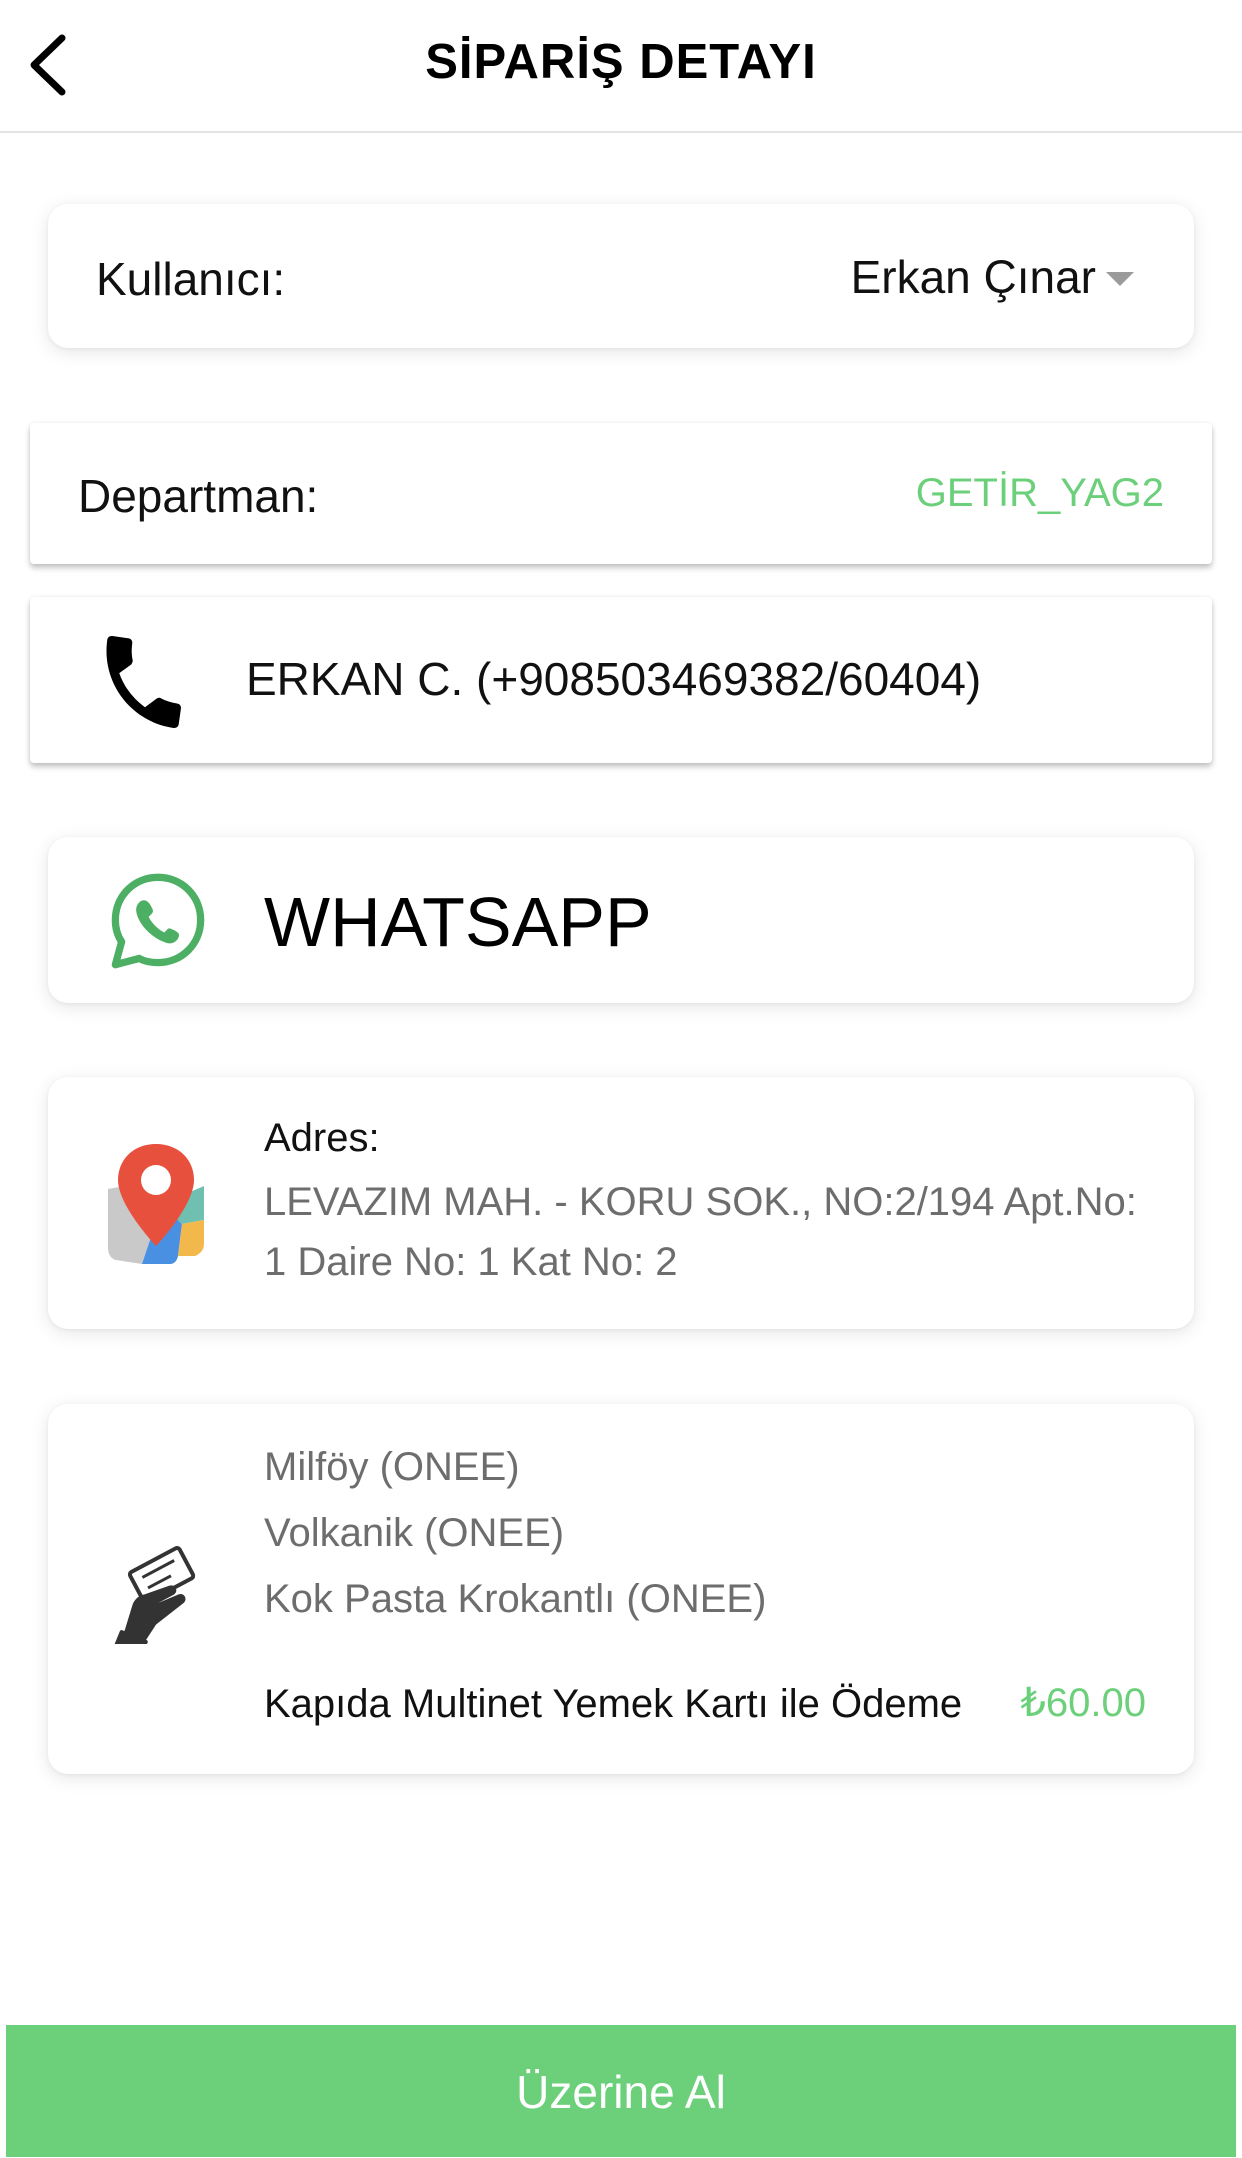  Describe the element at coordinates (613, 679) in the screenshot. I see `contact-phone-text: ERKAN C. (+908503469382/60404)` at that location.